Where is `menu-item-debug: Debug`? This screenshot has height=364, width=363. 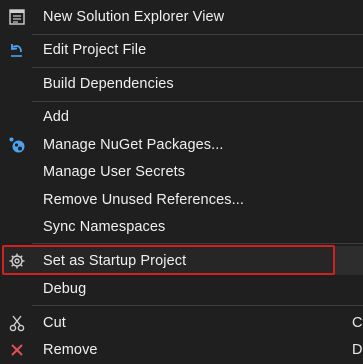 menu-item-debug: Debug is located at coordinates (181, 289).